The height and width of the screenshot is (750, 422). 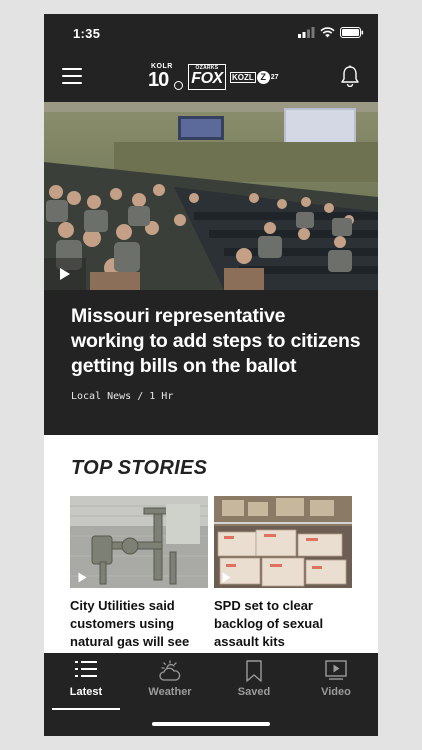 I want to click on tab-latest-label: Latest, so click(x=86, y=692).